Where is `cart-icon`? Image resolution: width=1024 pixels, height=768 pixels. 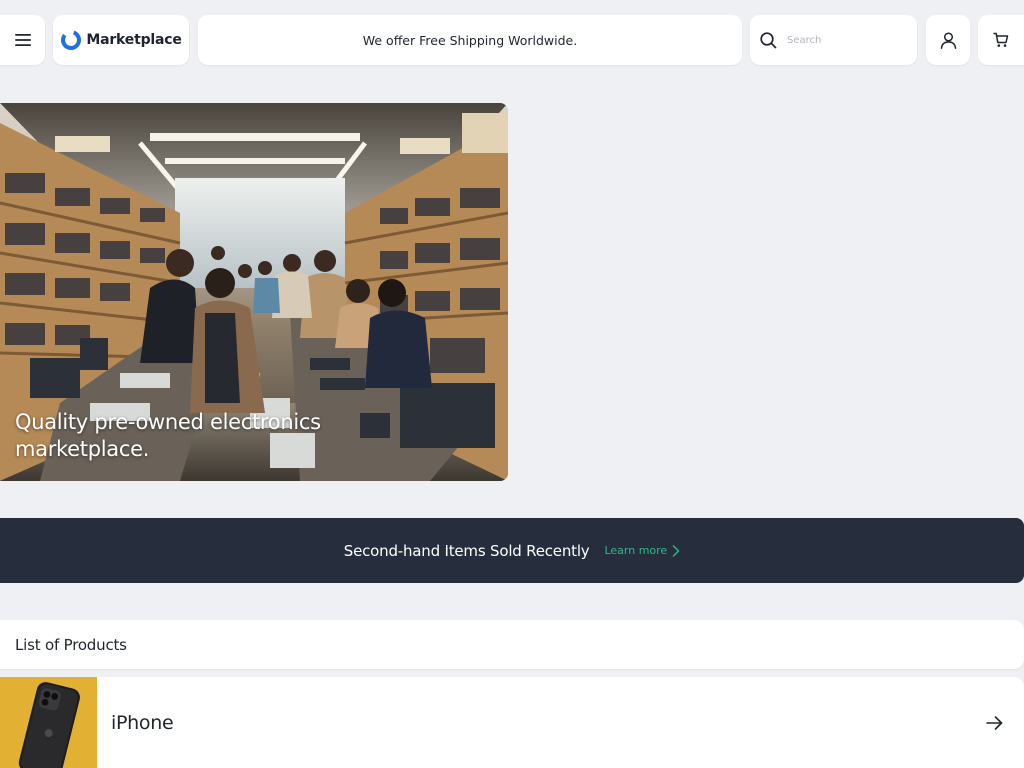
cart-icon is located at coordinates (1001, 39).